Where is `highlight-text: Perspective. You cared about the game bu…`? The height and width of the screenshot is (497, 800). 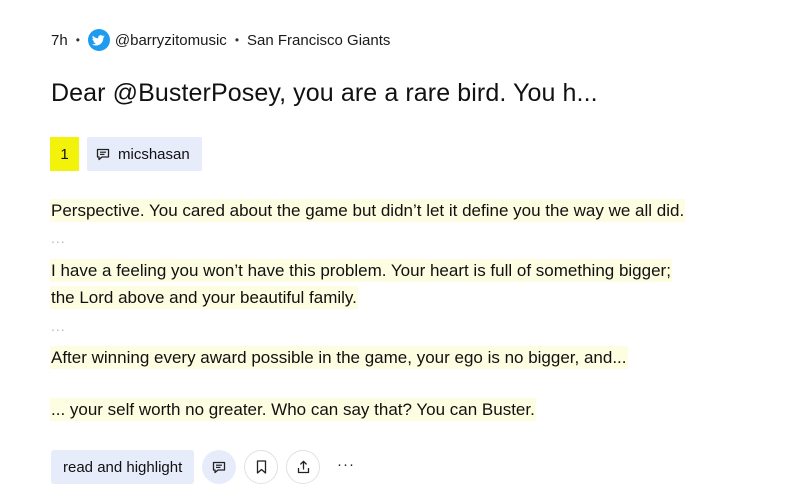 highlight-text: Perspective. You cared about the game bu… is located at coordinates (368, 210).